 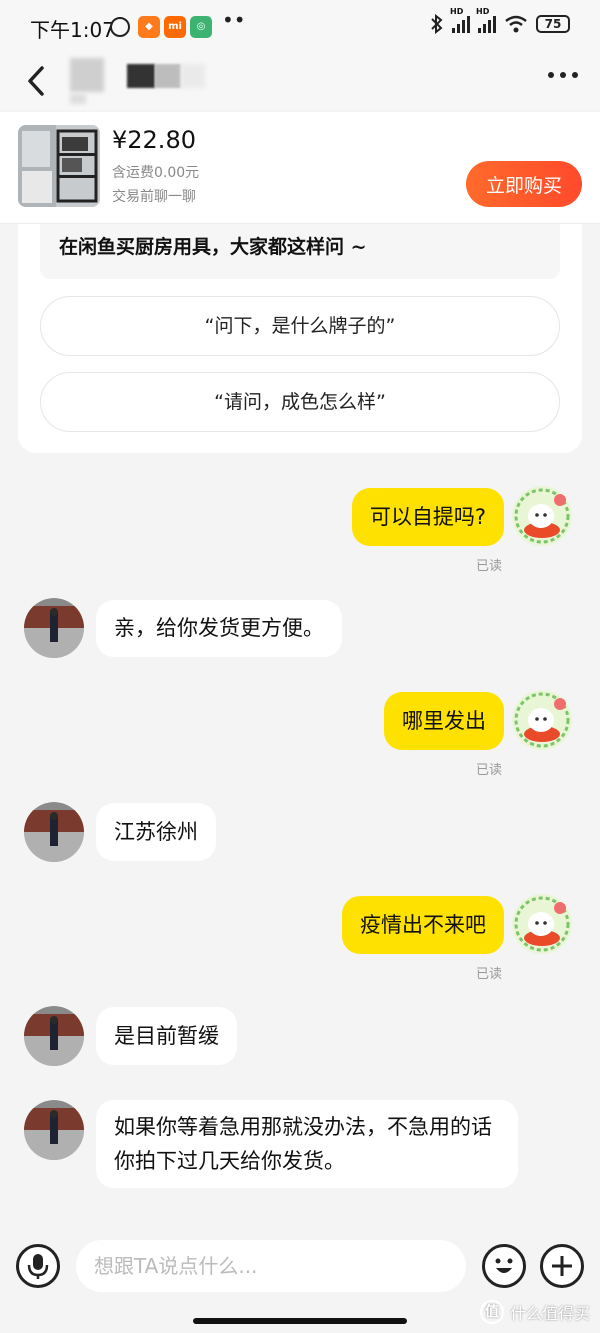 I want to click on kitchen-rack-image, so click(x=59, y=166).